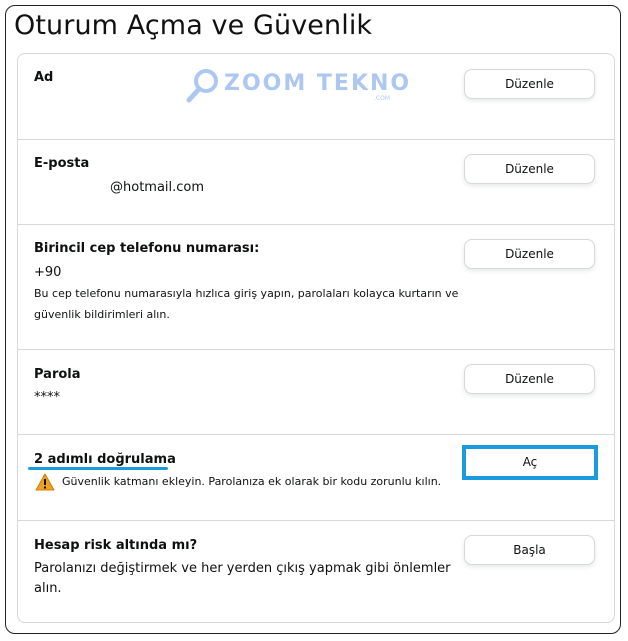 The width and height of the screenshot is (628, 641). Describe the element at coordinates (48, 272) in the screenshot. I see `phone-value: +90` at that location.